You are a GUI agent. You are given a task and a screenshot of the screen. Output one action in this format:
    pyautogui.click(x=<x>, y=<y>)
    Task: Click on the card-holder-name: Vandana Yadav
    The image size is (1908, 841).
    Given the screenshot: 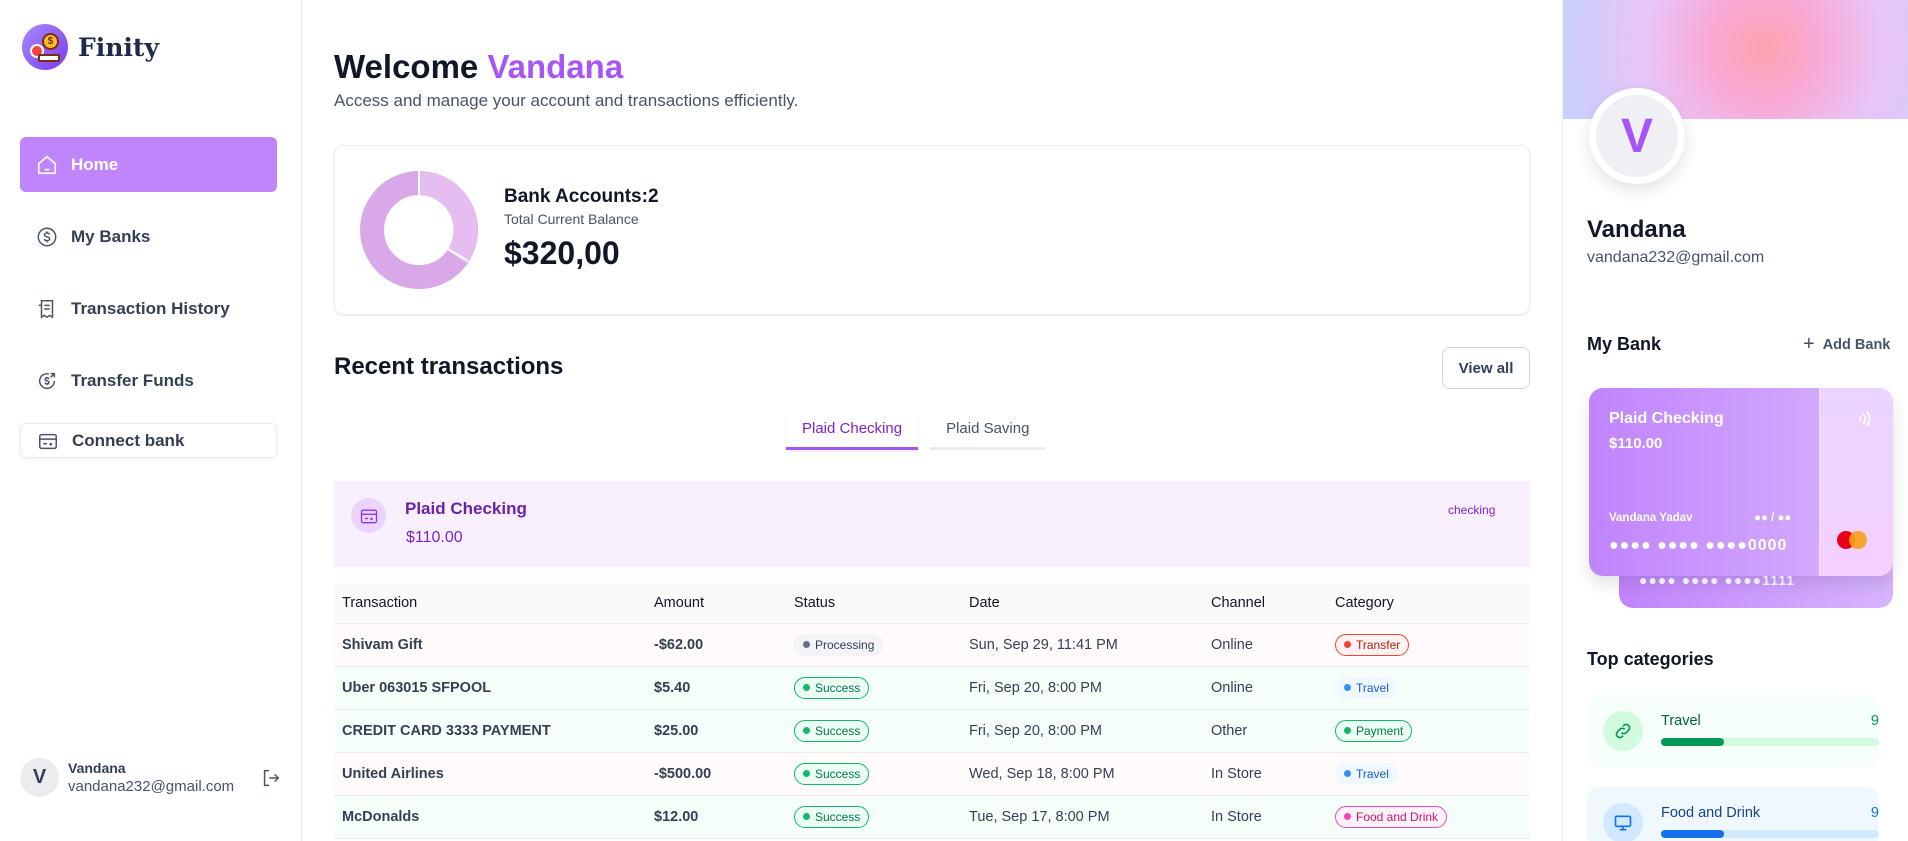 What is the action you would take?
    pyautogui.click(x=1651, y=518)
    